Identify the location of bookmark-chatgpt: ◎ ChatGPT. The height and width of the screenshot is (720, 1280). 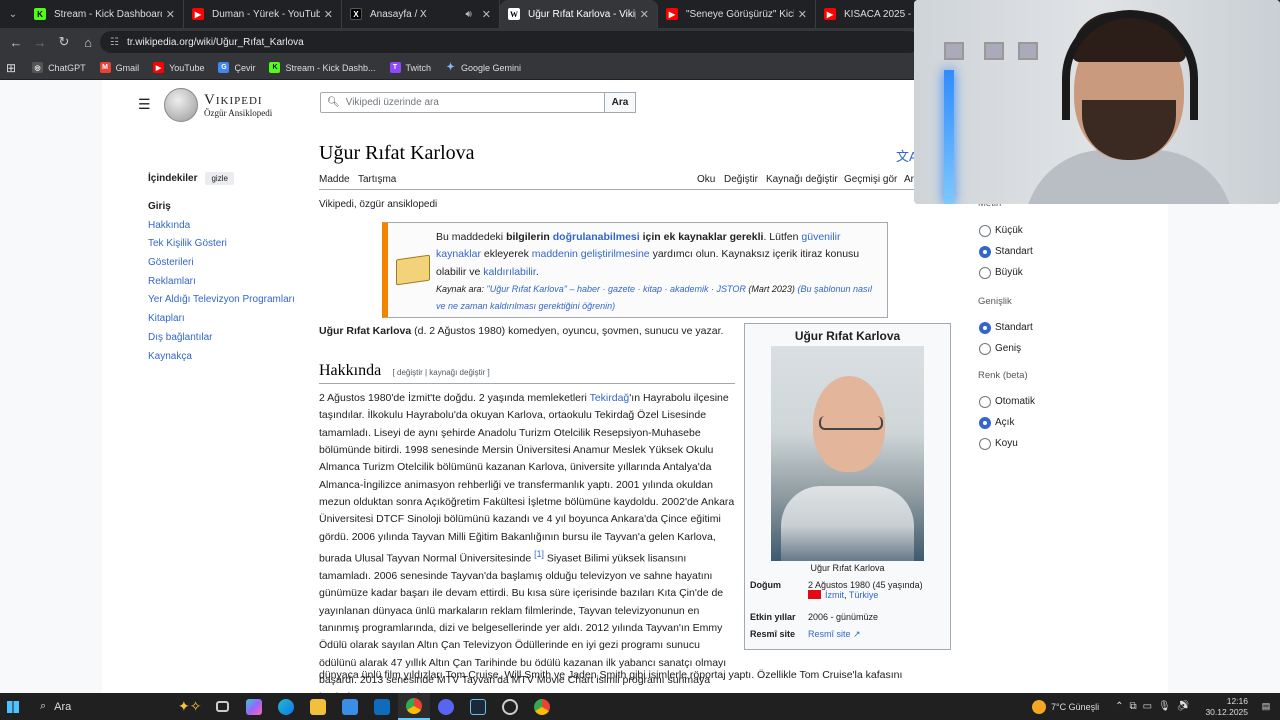
(59, 67).